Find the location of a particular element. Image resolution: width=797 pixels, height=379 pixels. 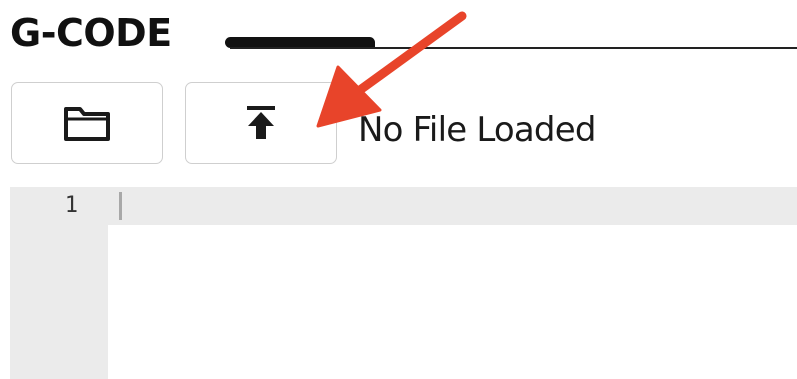

text-cursor is located at coordinates (120, 206).